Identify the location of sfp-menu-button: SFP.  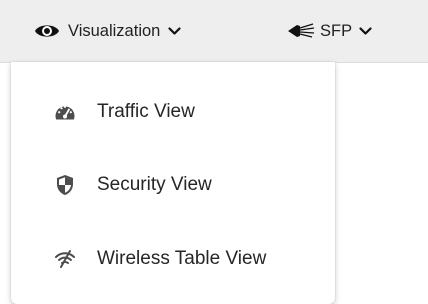
(329, 31).